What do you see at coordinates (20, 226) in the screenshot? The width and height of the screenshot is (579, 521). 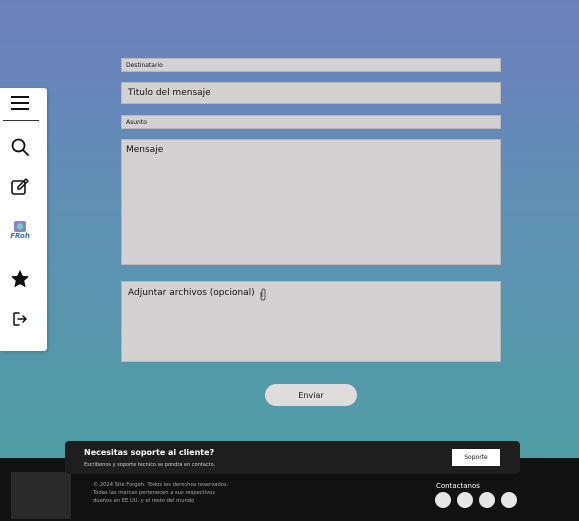 I see `frog-logo-icon` at bounding box center [20, 226].